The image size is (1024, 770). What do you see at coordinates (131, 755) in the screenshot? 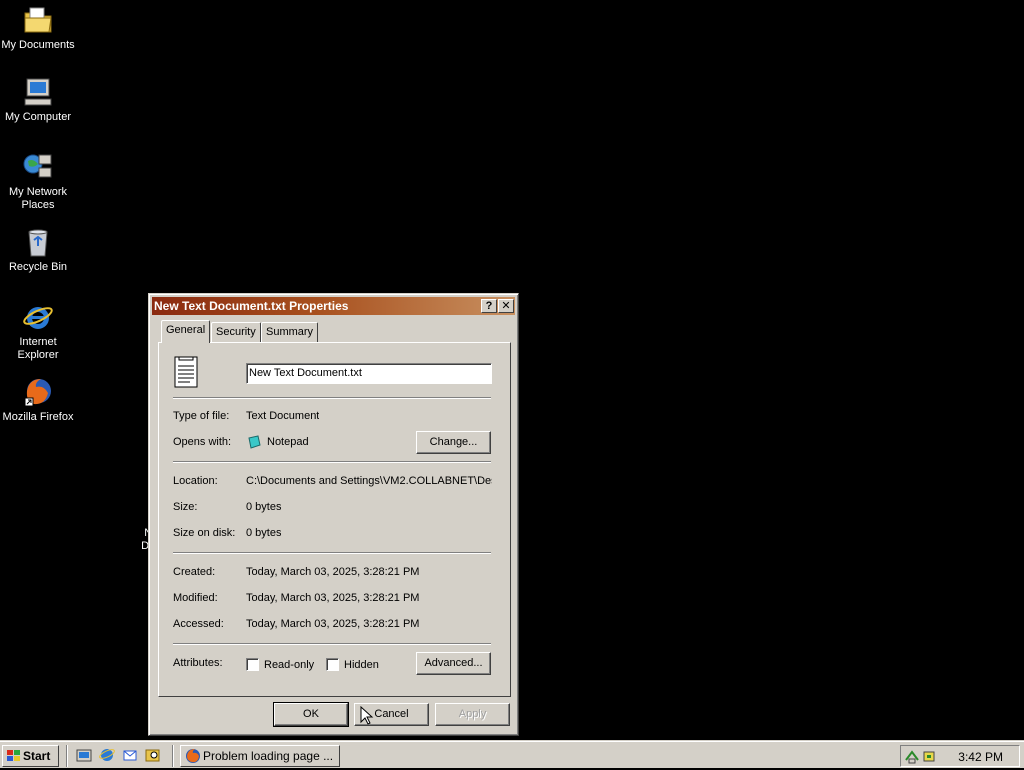
I see `outlook-express-icon` at bounding box center [131, 755].